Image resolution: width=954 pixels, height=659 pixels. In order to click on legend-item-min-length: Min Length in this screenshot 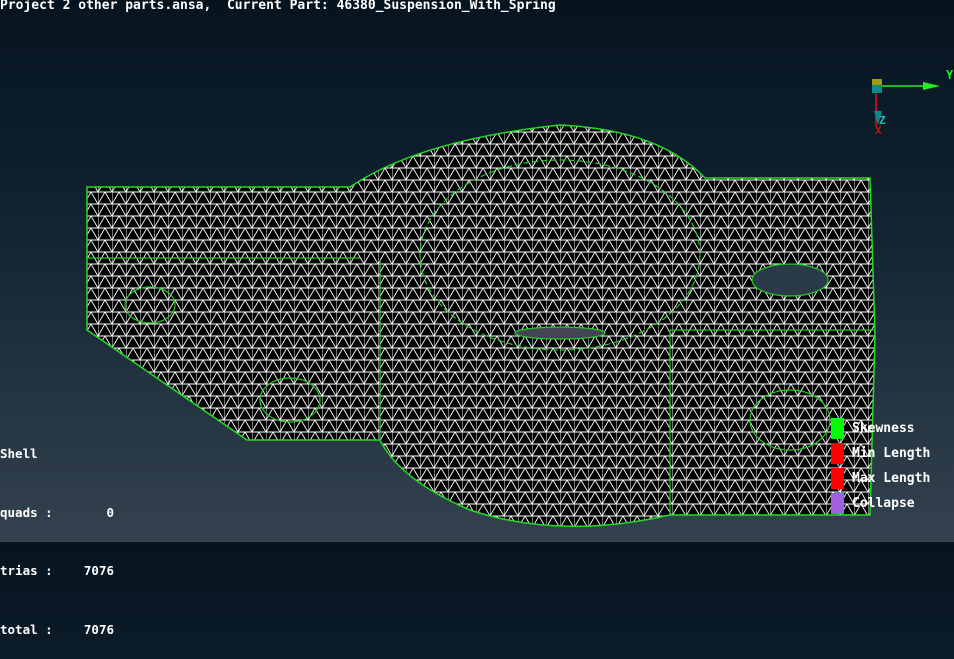, I will do `click(880, 453)`.